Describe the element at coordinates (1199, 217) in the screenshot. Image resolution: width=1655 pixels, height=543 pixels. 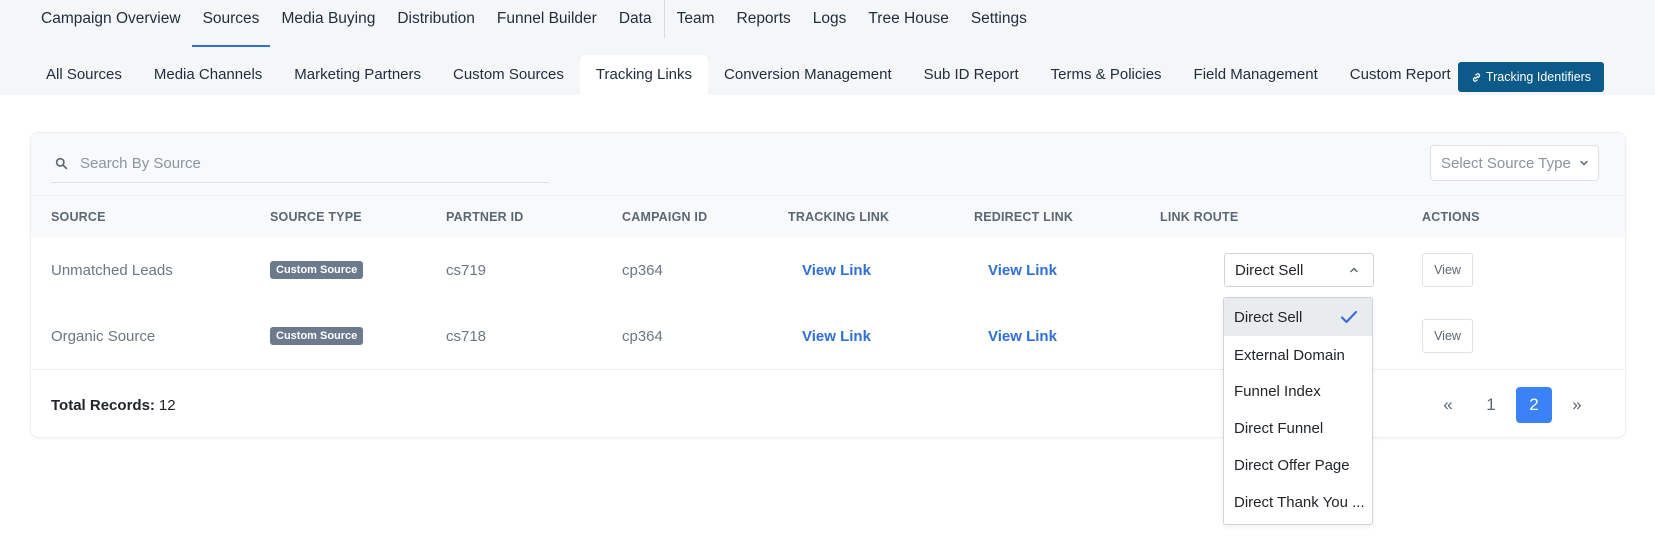
I see `header-link-route: LINK ROUTE` at that location.